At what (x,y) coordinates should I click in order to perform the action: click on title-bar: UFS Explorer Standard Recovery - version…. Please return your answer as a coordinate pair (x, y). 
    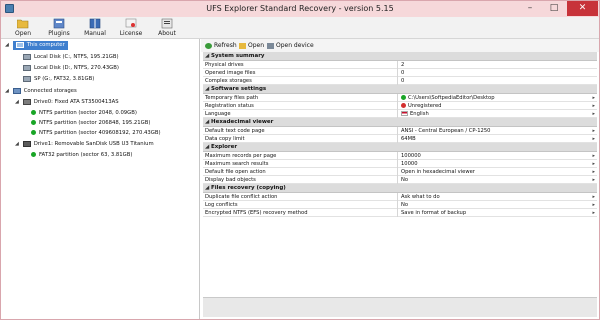
    Looking at the image, I should click on (300, 9).